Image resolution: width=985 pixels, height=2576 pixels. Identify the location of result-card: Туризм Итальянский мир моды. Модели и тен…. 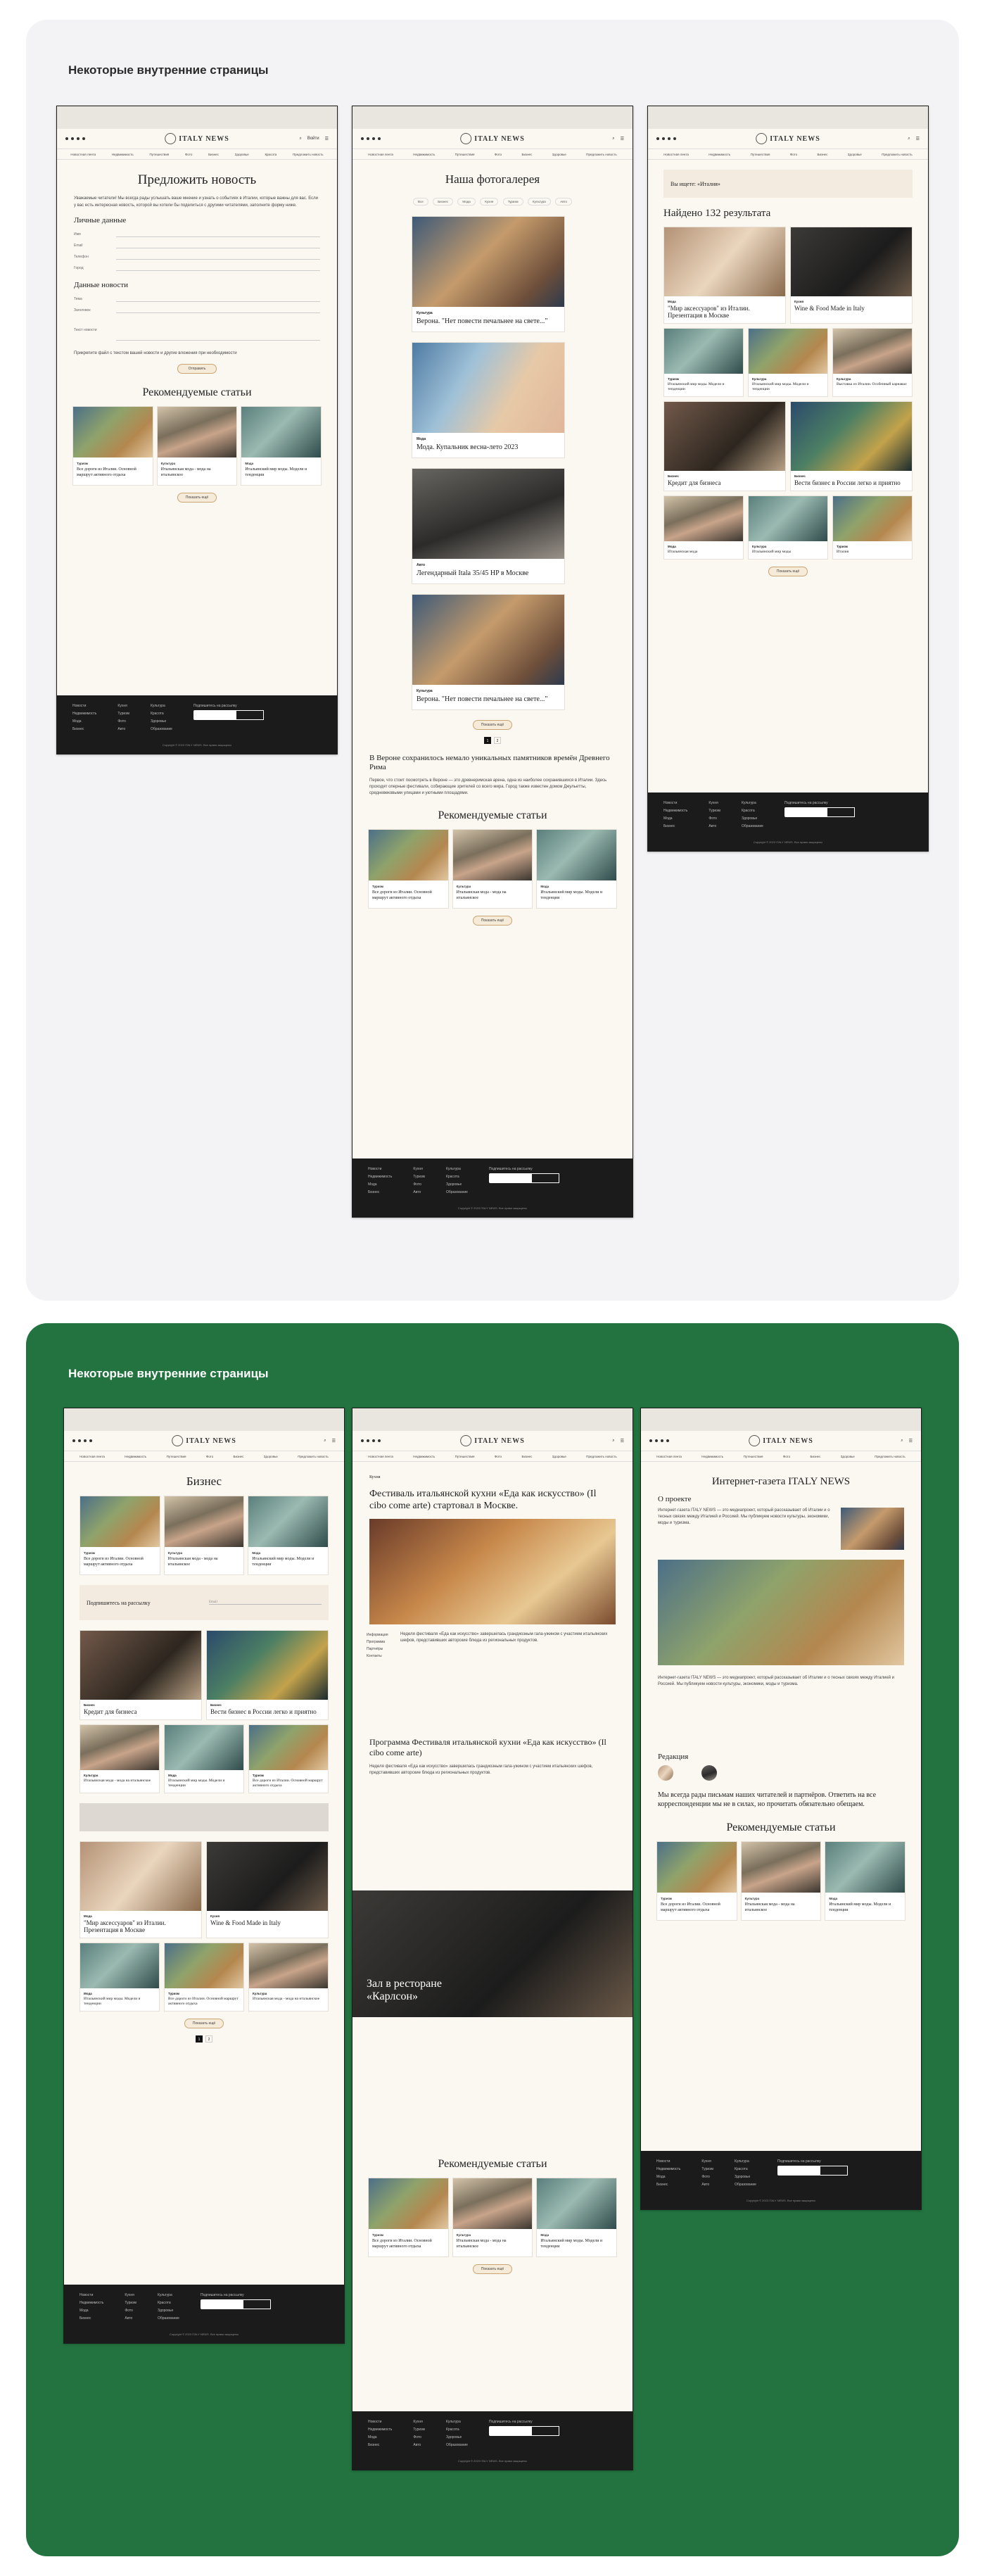
(703, 362).